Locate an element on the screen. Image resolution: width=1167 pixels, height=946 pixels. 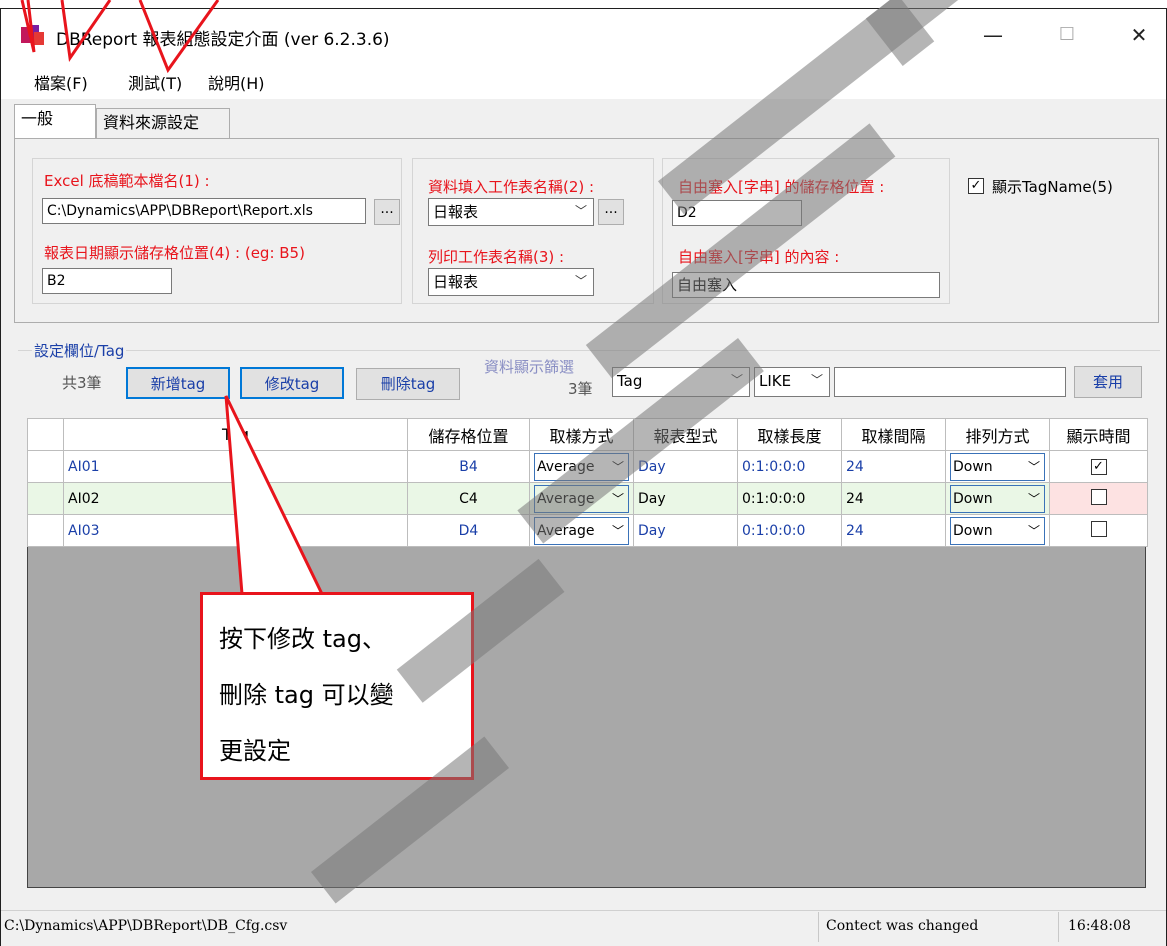
annotation-callout: 按下修改 tag、 刪除 tag 可以變 更設定 is located at coordinates (337, 686).